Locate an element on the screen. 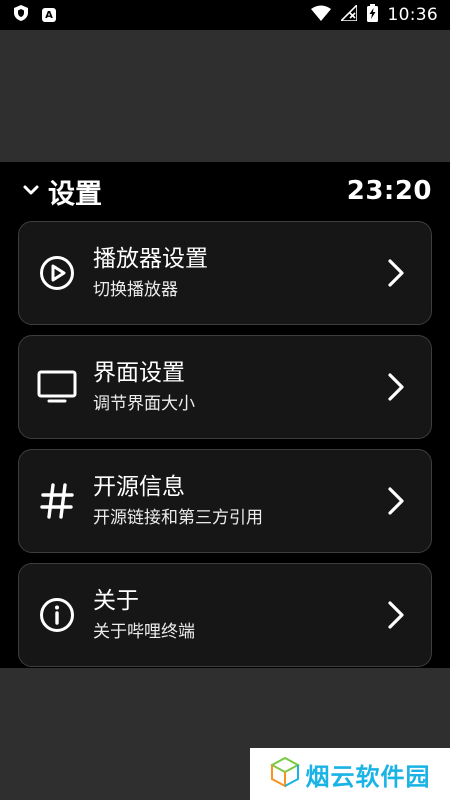 This screenshot has width=450, height=800. watermark: 烟云软件园 is located at coordinates (350, 774).